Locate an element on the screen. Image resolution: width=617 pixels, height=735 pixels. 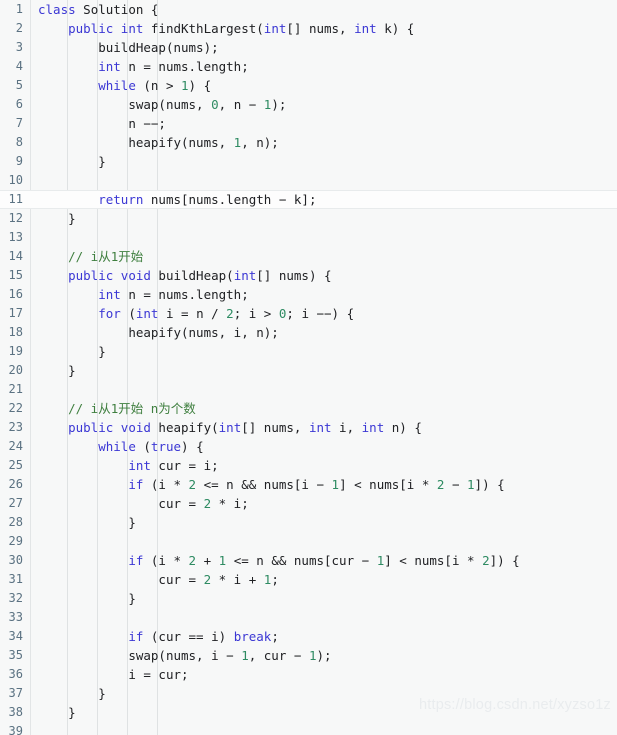
code-line: 12 } is located at coordinates (308, 218).